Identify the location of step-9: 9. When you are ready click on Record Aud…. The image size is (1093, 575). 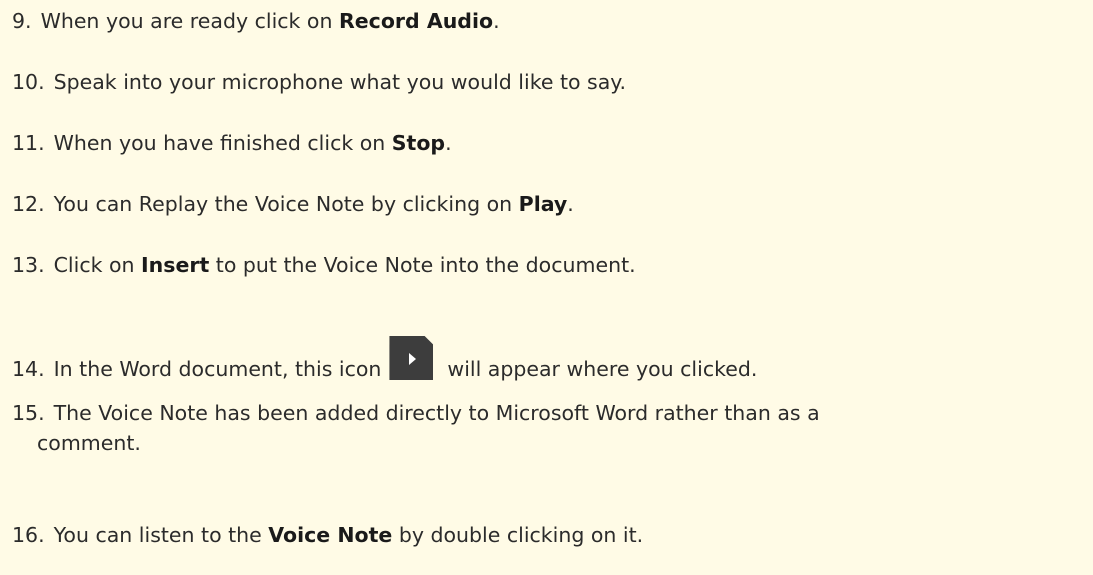
(256, 21).